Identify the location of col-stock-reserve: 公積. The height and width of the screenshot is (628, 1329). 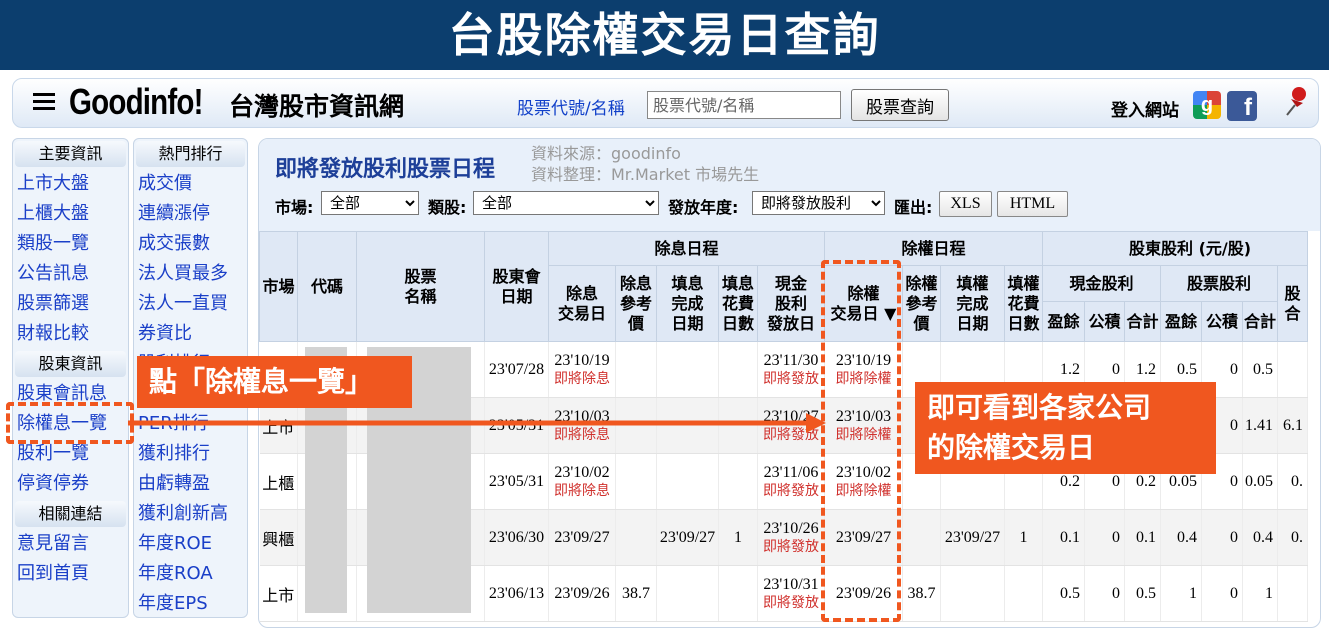
(1222, 321).